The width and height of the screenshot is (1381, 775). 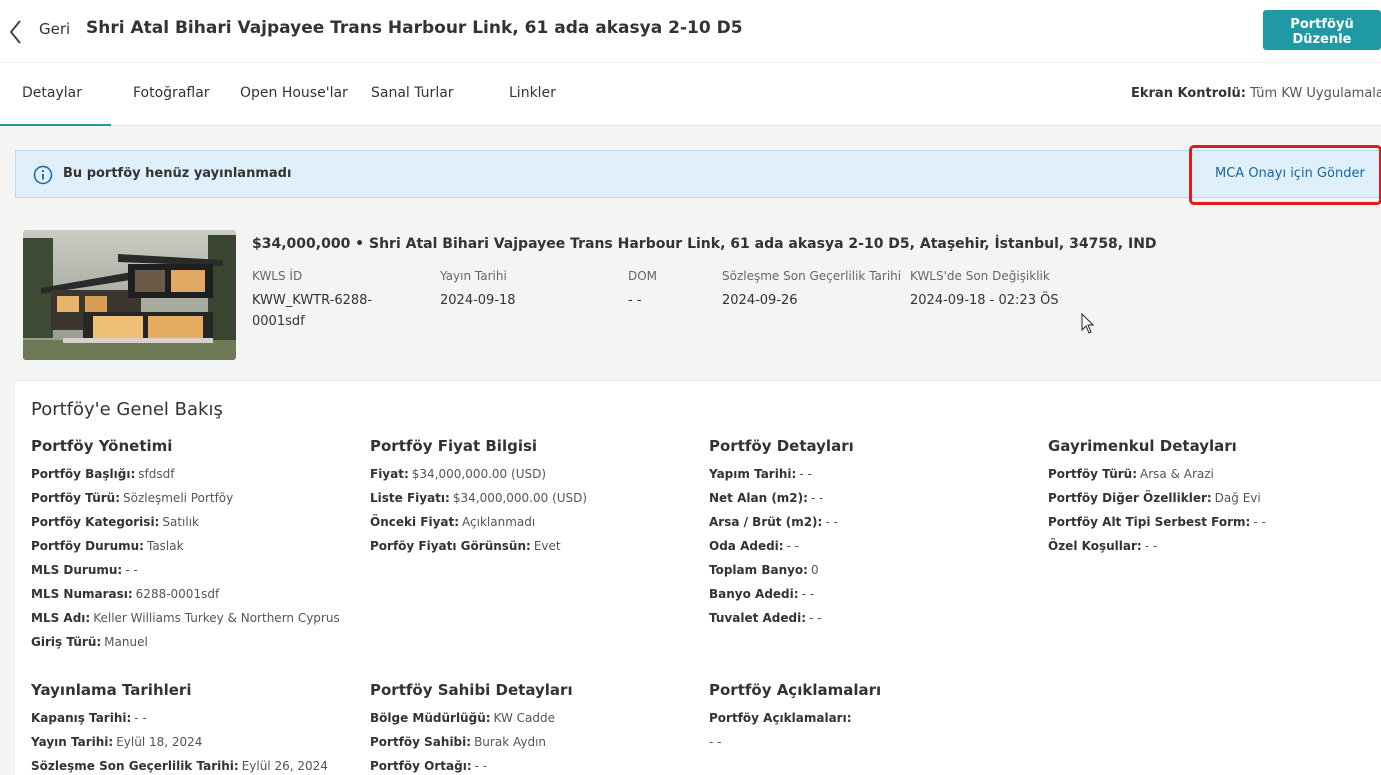 I want to click on field-row: Portföy Diğer Özellikler: Dağ Evi, so click(x=1157, y=503).